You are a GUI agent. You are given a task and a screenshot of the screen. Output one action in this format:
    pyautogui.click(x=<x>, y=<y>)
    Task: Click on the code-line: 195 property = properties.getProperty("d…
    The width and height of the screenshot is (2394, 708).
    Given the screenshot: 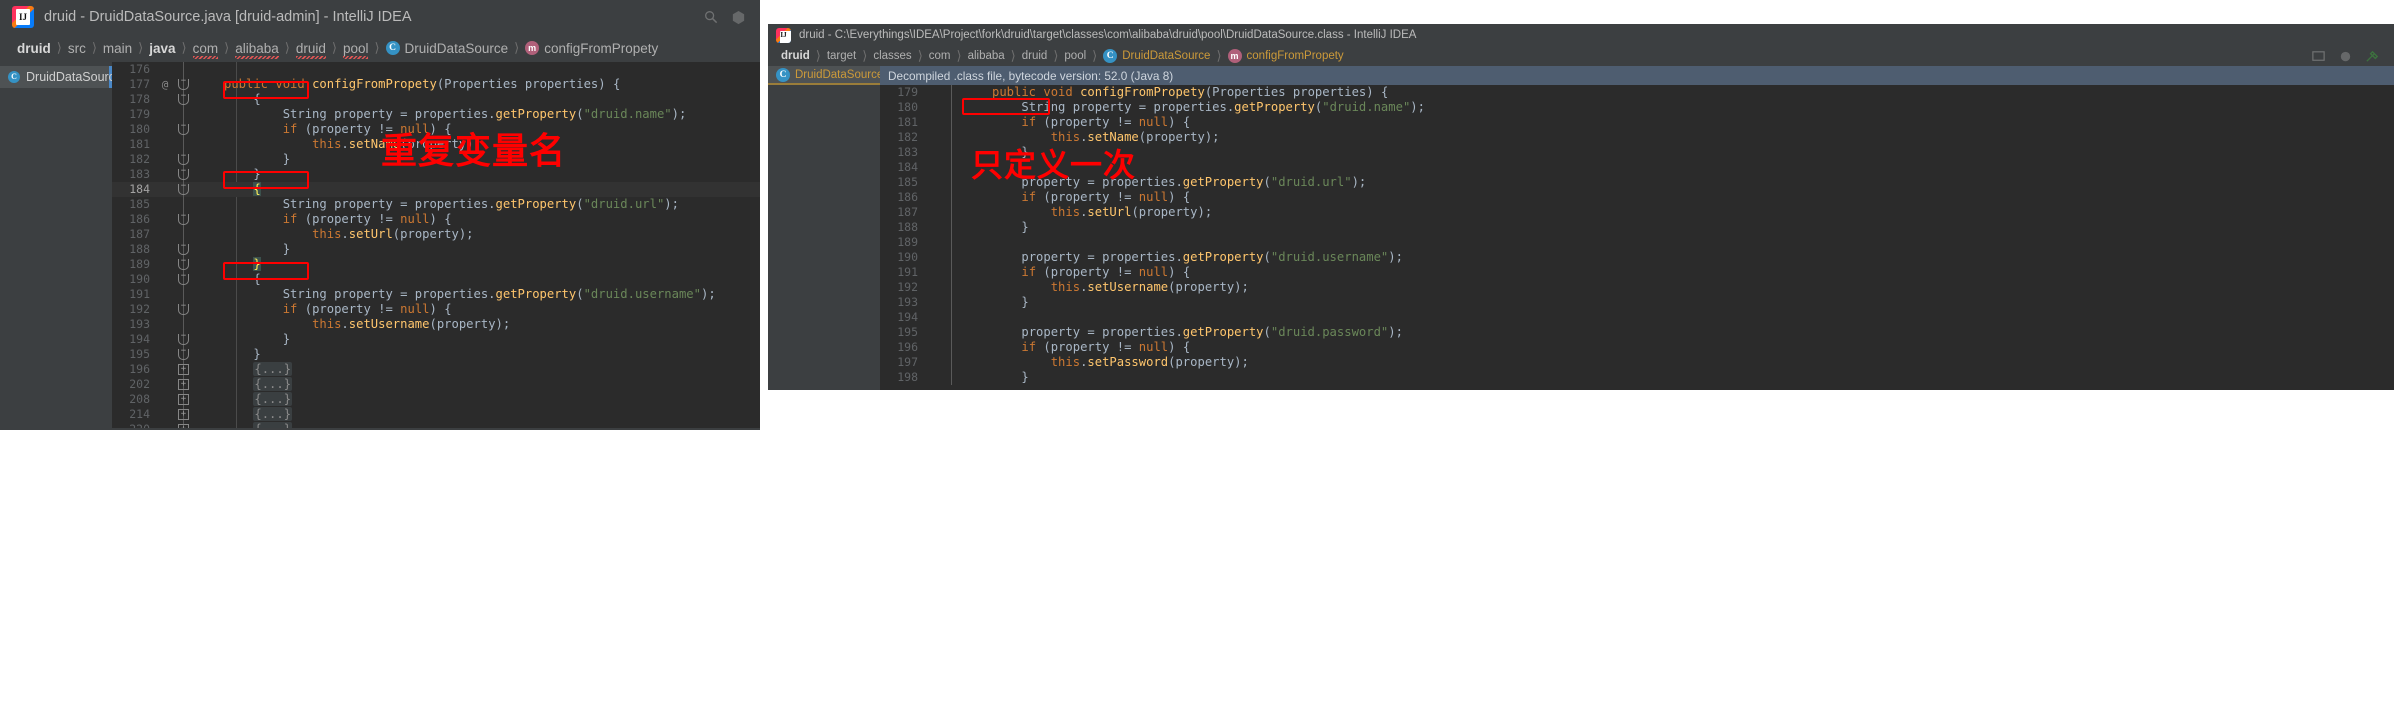 What is the action you would take?
    pyautogui.click(x=1637, y=332)
    